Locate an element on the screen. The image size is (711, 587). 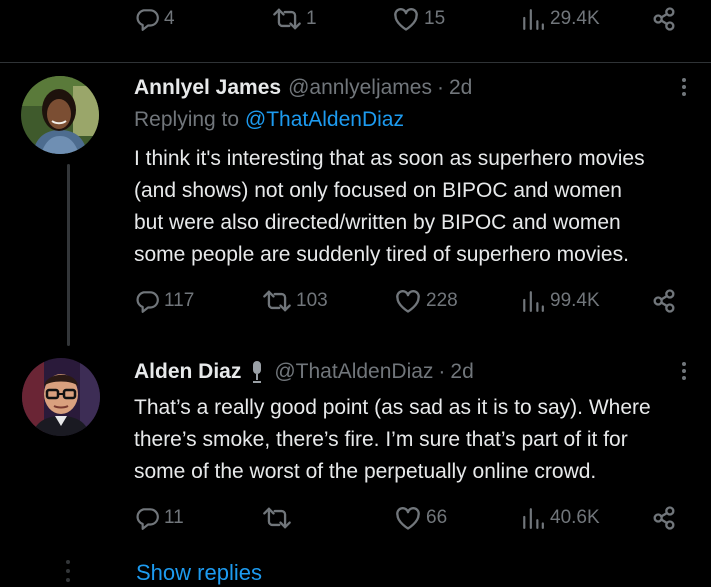
show-replies-link: Show replies is located at coordinates (199, 573).